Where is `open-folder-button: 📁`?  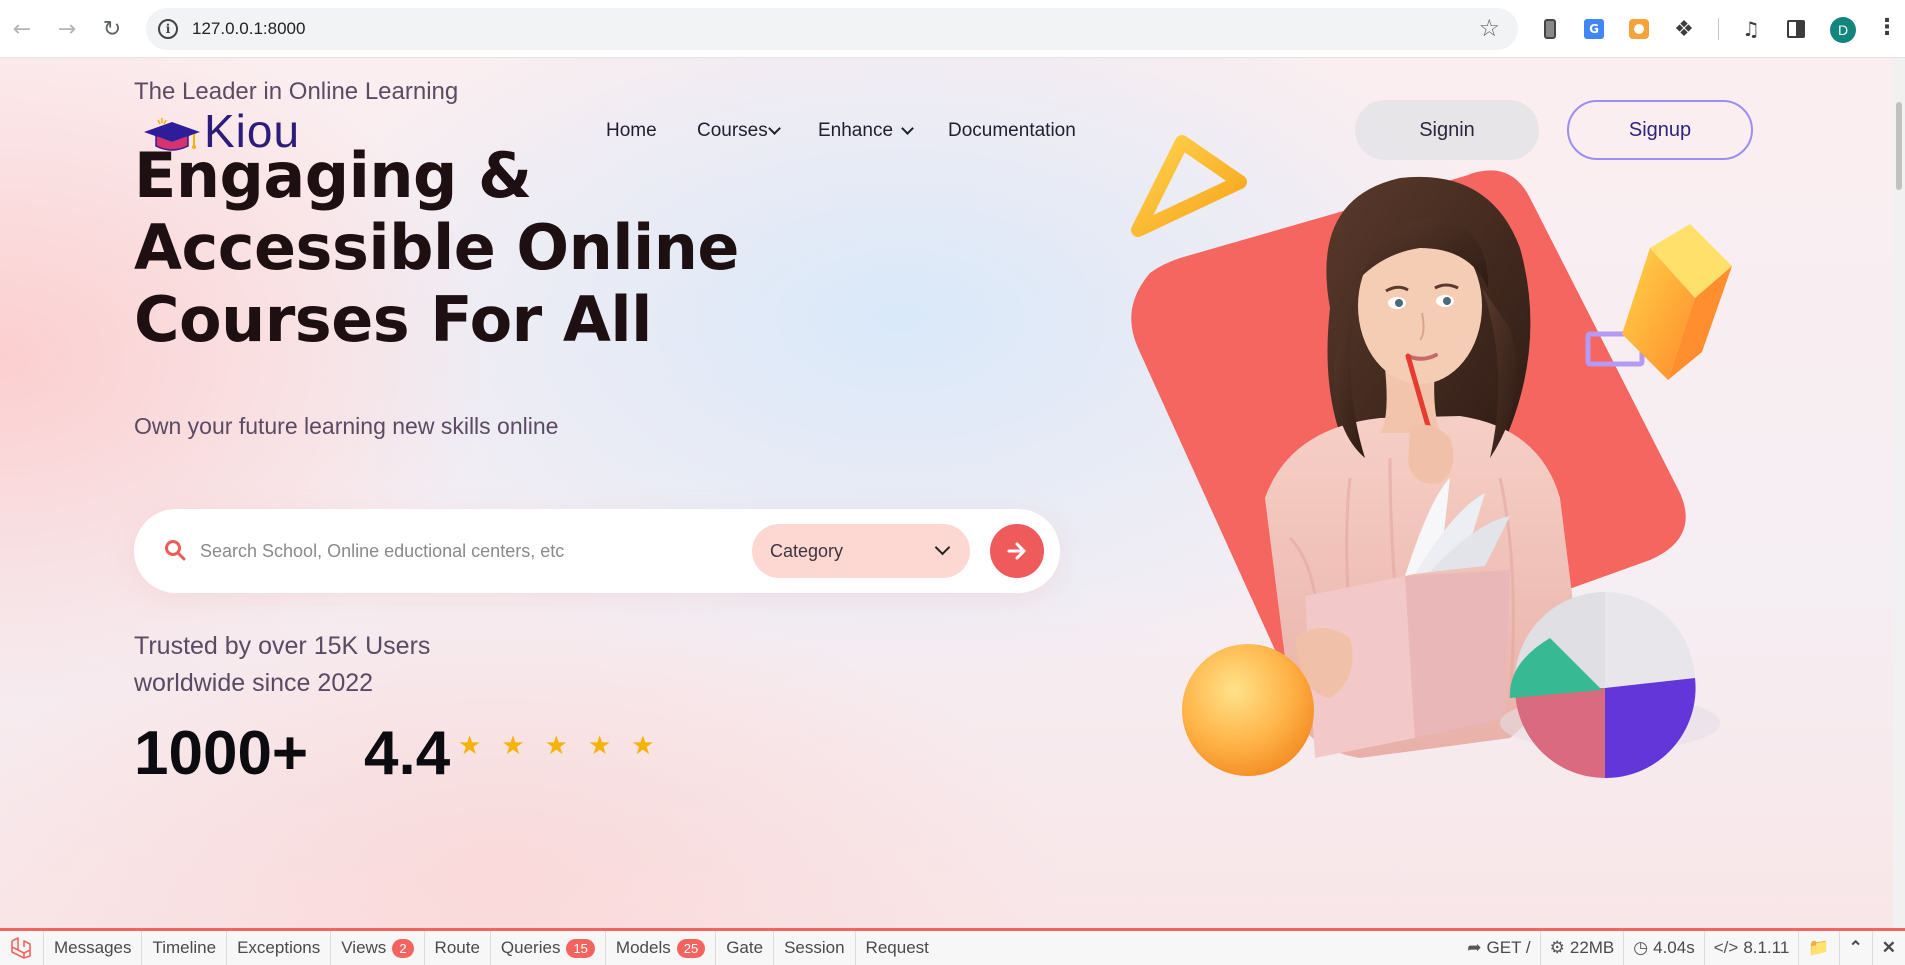
open-folder-button: 📁 is located at coordinates (1818, 948).